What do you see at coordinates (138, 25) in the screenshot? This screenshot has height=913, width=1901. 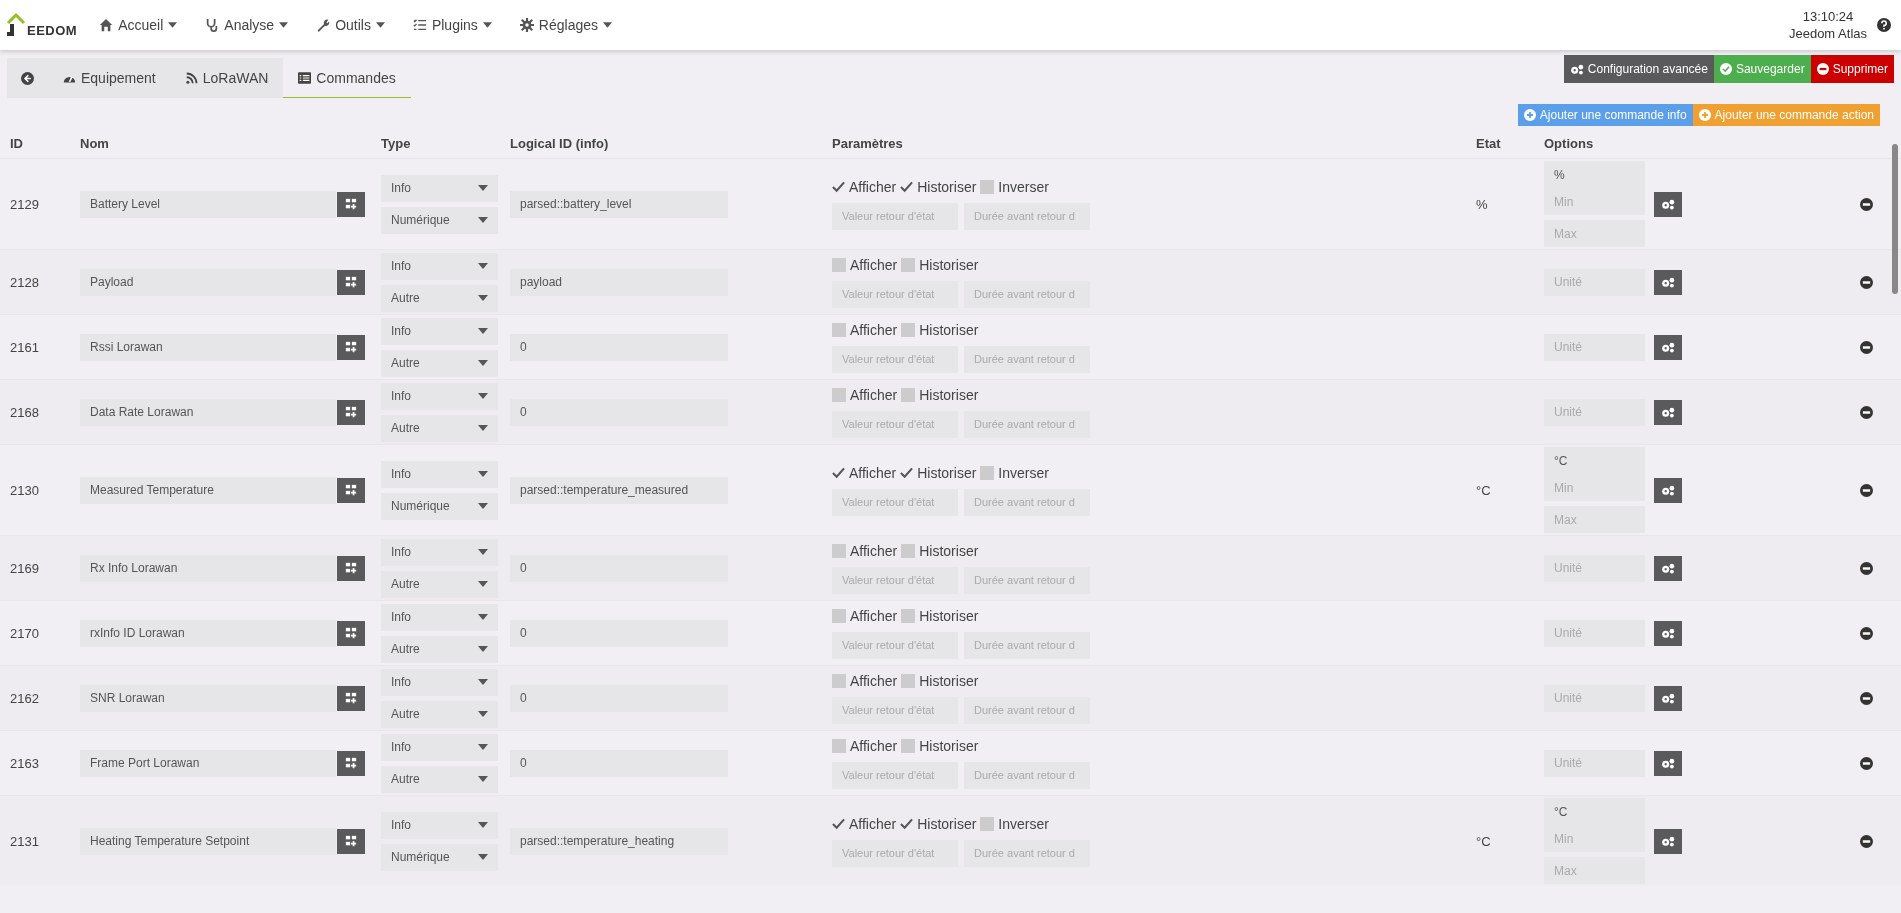 I see `nav-menu: Accueil` at bounding box center [138, 25].